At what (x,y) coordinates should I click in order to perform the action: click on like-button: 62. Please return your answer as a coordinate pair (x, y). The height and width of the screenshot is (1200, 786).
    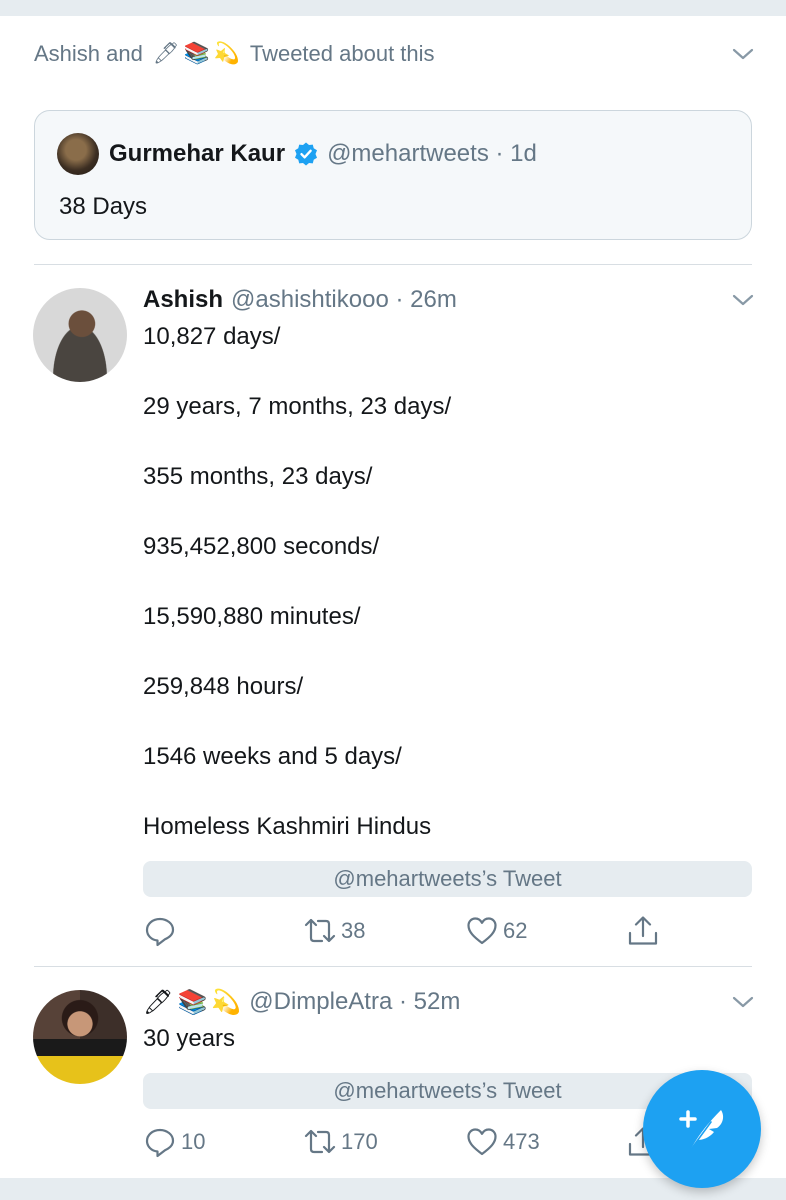
    Looking at the image, I should click on (496, 931).